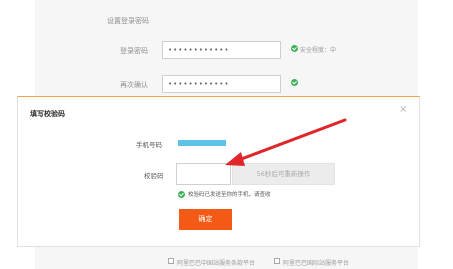 The height and width of the screenshot is (269, 453). Describe the element at coordinates (318, 50) in the screenshot. I see `password-strength: 安全程度：中` at that location.